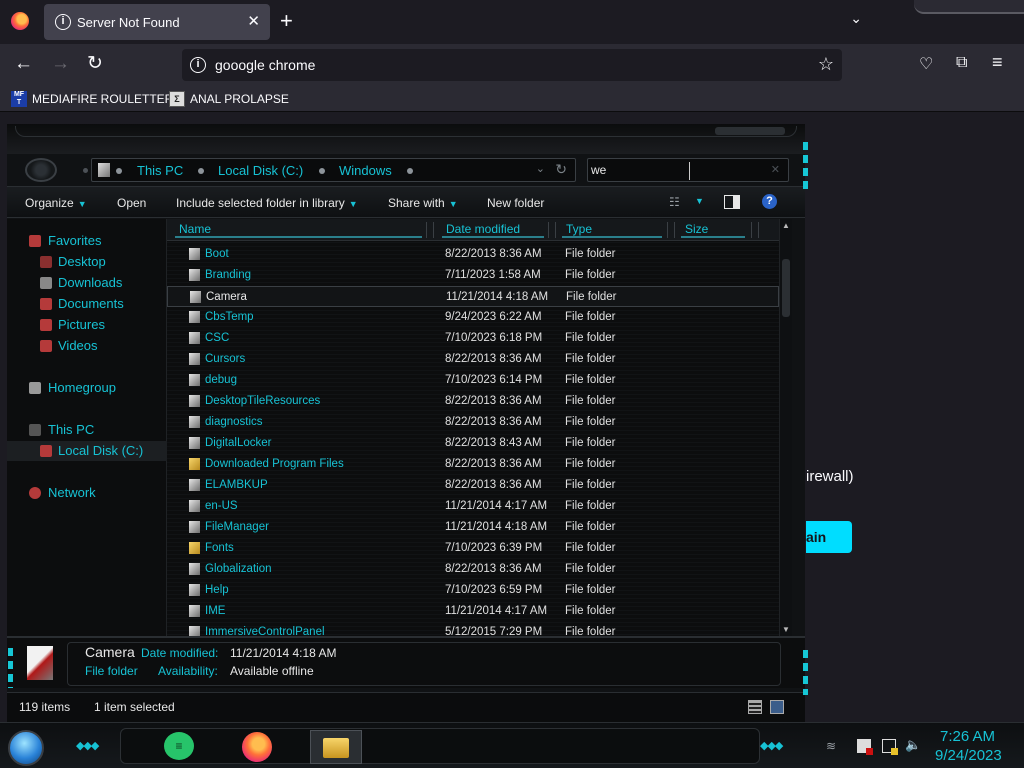 This screenshot has width=1024, height=768. Describe the element at coordinates (997, 62) in the screenshot. I see `hamburger-menu-icon: ≡` at that location.